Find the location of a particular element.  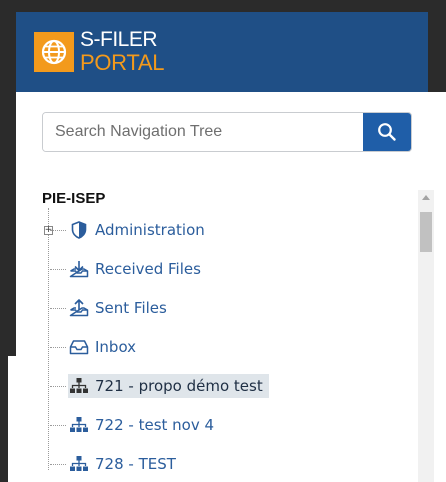

search-box is located at coordinates (227, 132).